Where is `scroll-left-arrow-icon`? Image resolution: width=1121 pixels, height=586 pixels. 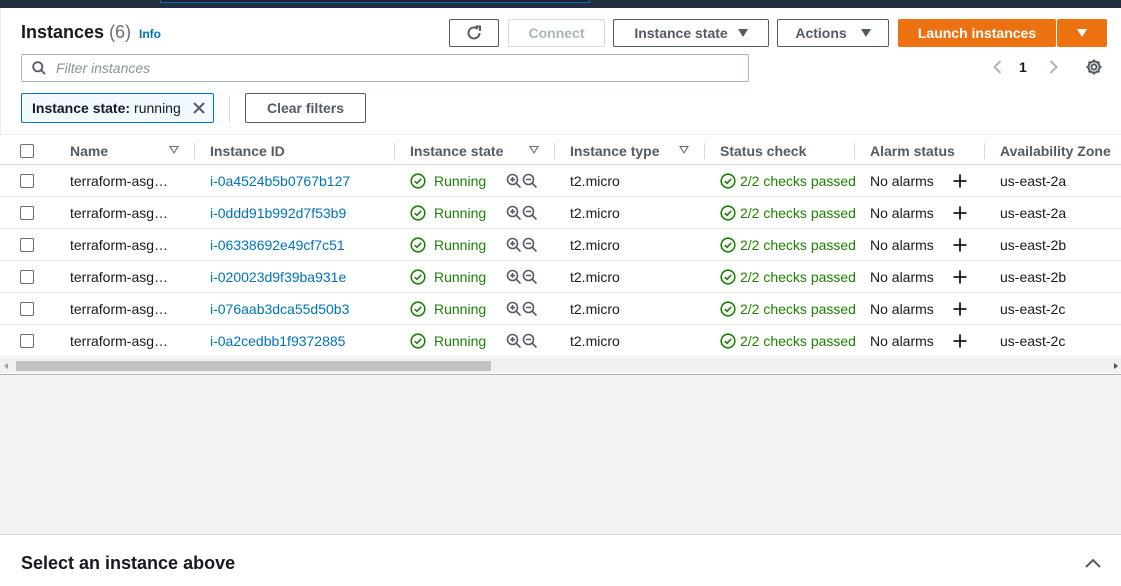 scroll-left-arrow-icon is located at coordinates (6, 366).